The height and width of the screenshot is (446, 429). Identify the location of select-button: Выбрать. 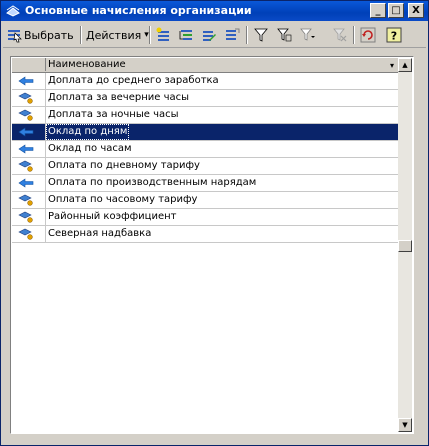
(40, 35).